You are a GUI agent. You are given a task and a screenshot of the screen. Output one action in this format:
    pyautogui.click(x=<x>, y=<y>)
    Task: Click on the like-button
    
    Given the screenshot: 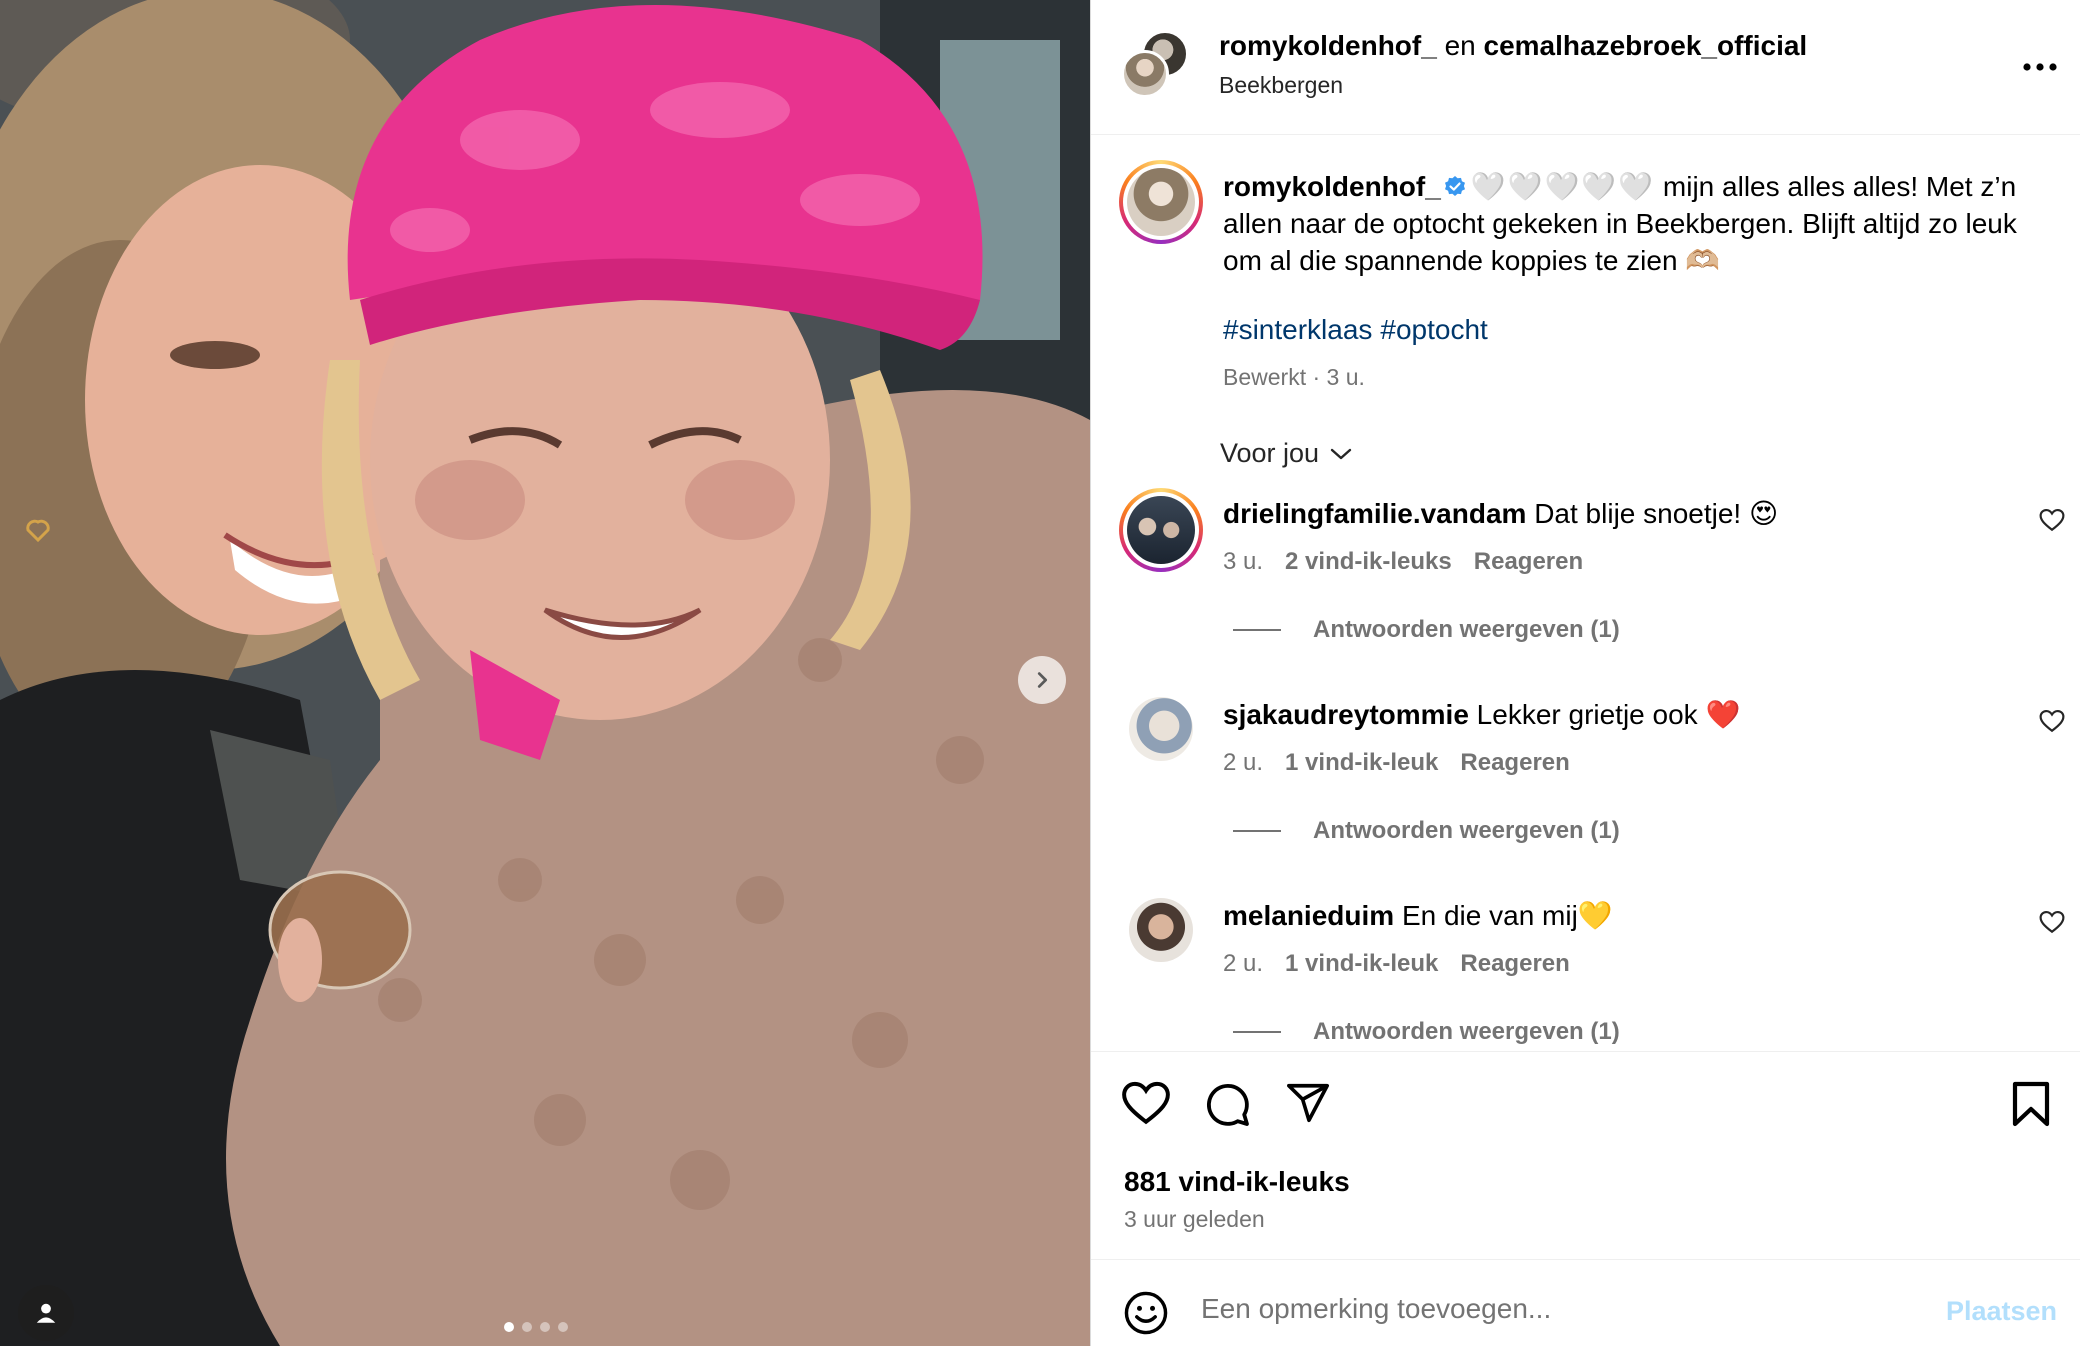 What is the action you would take?
    pyautogui.click(x=1146, y=1105)
    